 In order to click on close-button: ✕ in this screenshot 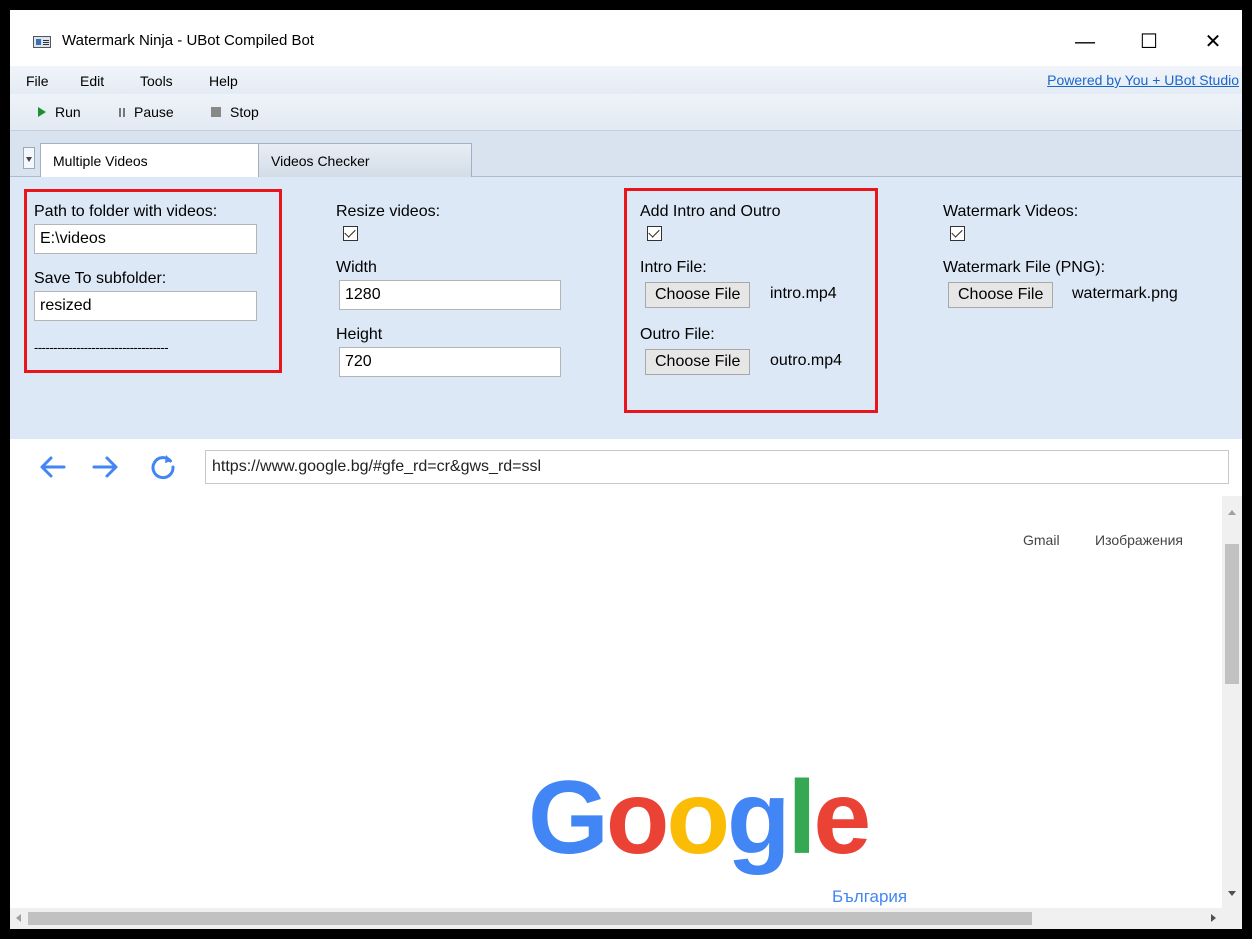, I will do `click(1213, 42)`.